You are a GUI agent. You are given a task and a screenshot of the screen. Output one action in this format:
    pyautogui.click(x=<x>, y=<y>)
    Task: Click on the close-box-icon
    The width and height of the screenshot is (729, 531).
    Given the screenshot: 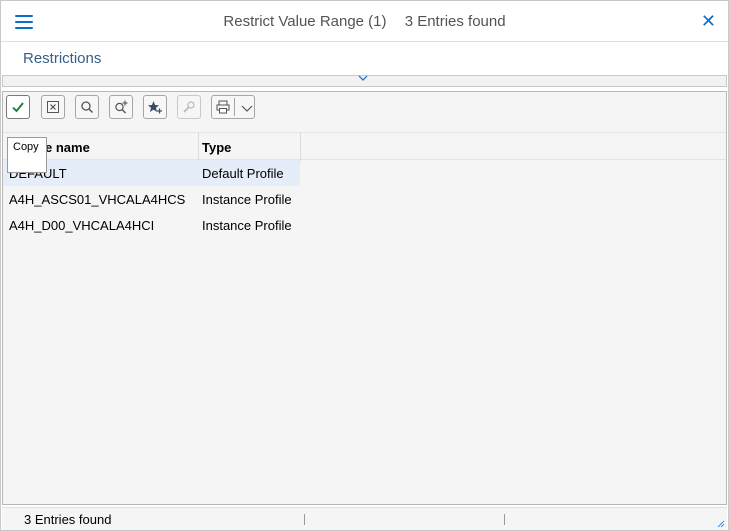 What is the action you would take?
    pyautogui.click(x=53, y=107)
    